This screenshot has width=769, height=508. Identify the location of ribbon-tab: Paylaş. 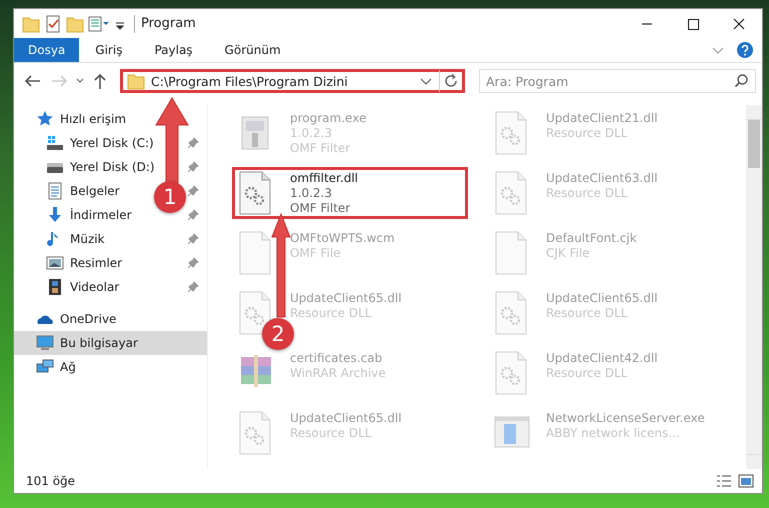
(173, 50).